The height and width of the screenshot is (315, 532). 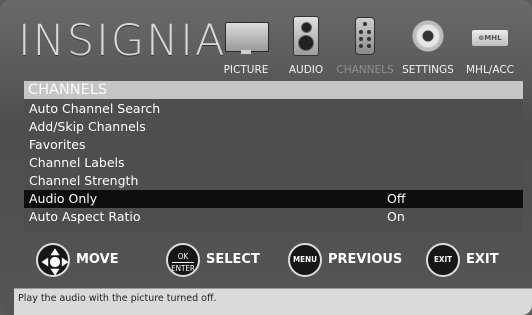 What do you see at coordinates (273, 90) in the screenshot?
I see `menu-title: CHANNELS` at bounding box center [273, 90].